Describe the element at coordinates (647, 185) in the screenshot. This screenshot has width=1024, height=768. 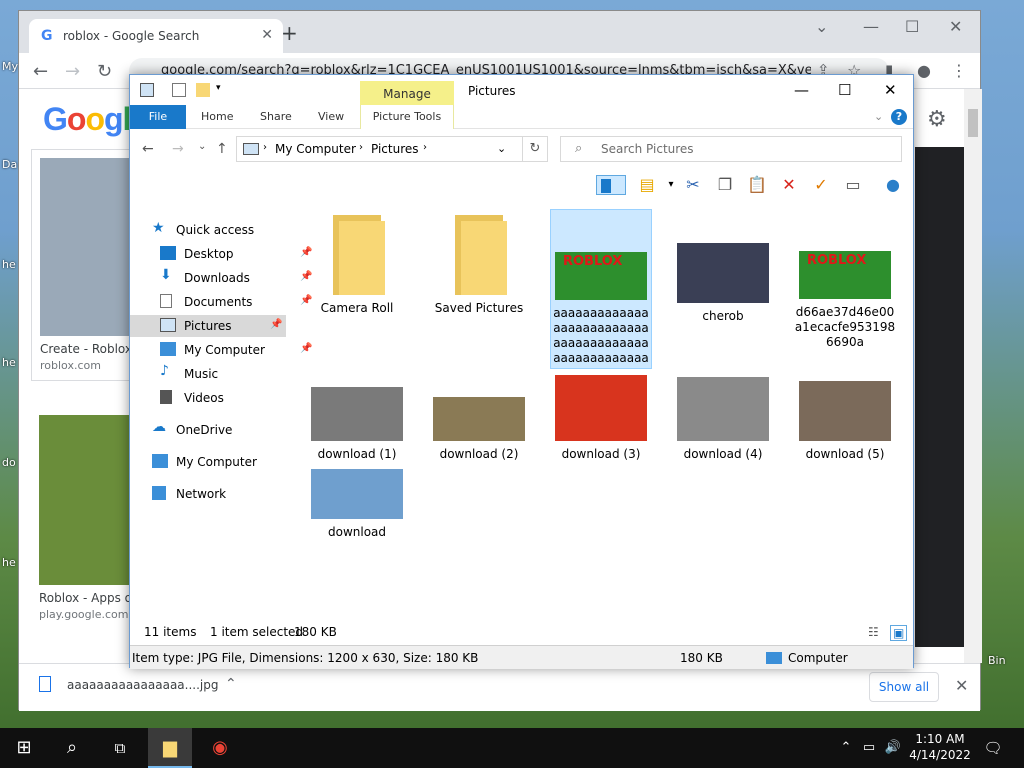
I see `layout-icon: ▤` at that location.